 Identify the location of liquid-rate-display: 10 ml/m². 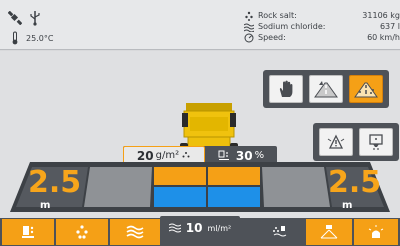
(200, 228).